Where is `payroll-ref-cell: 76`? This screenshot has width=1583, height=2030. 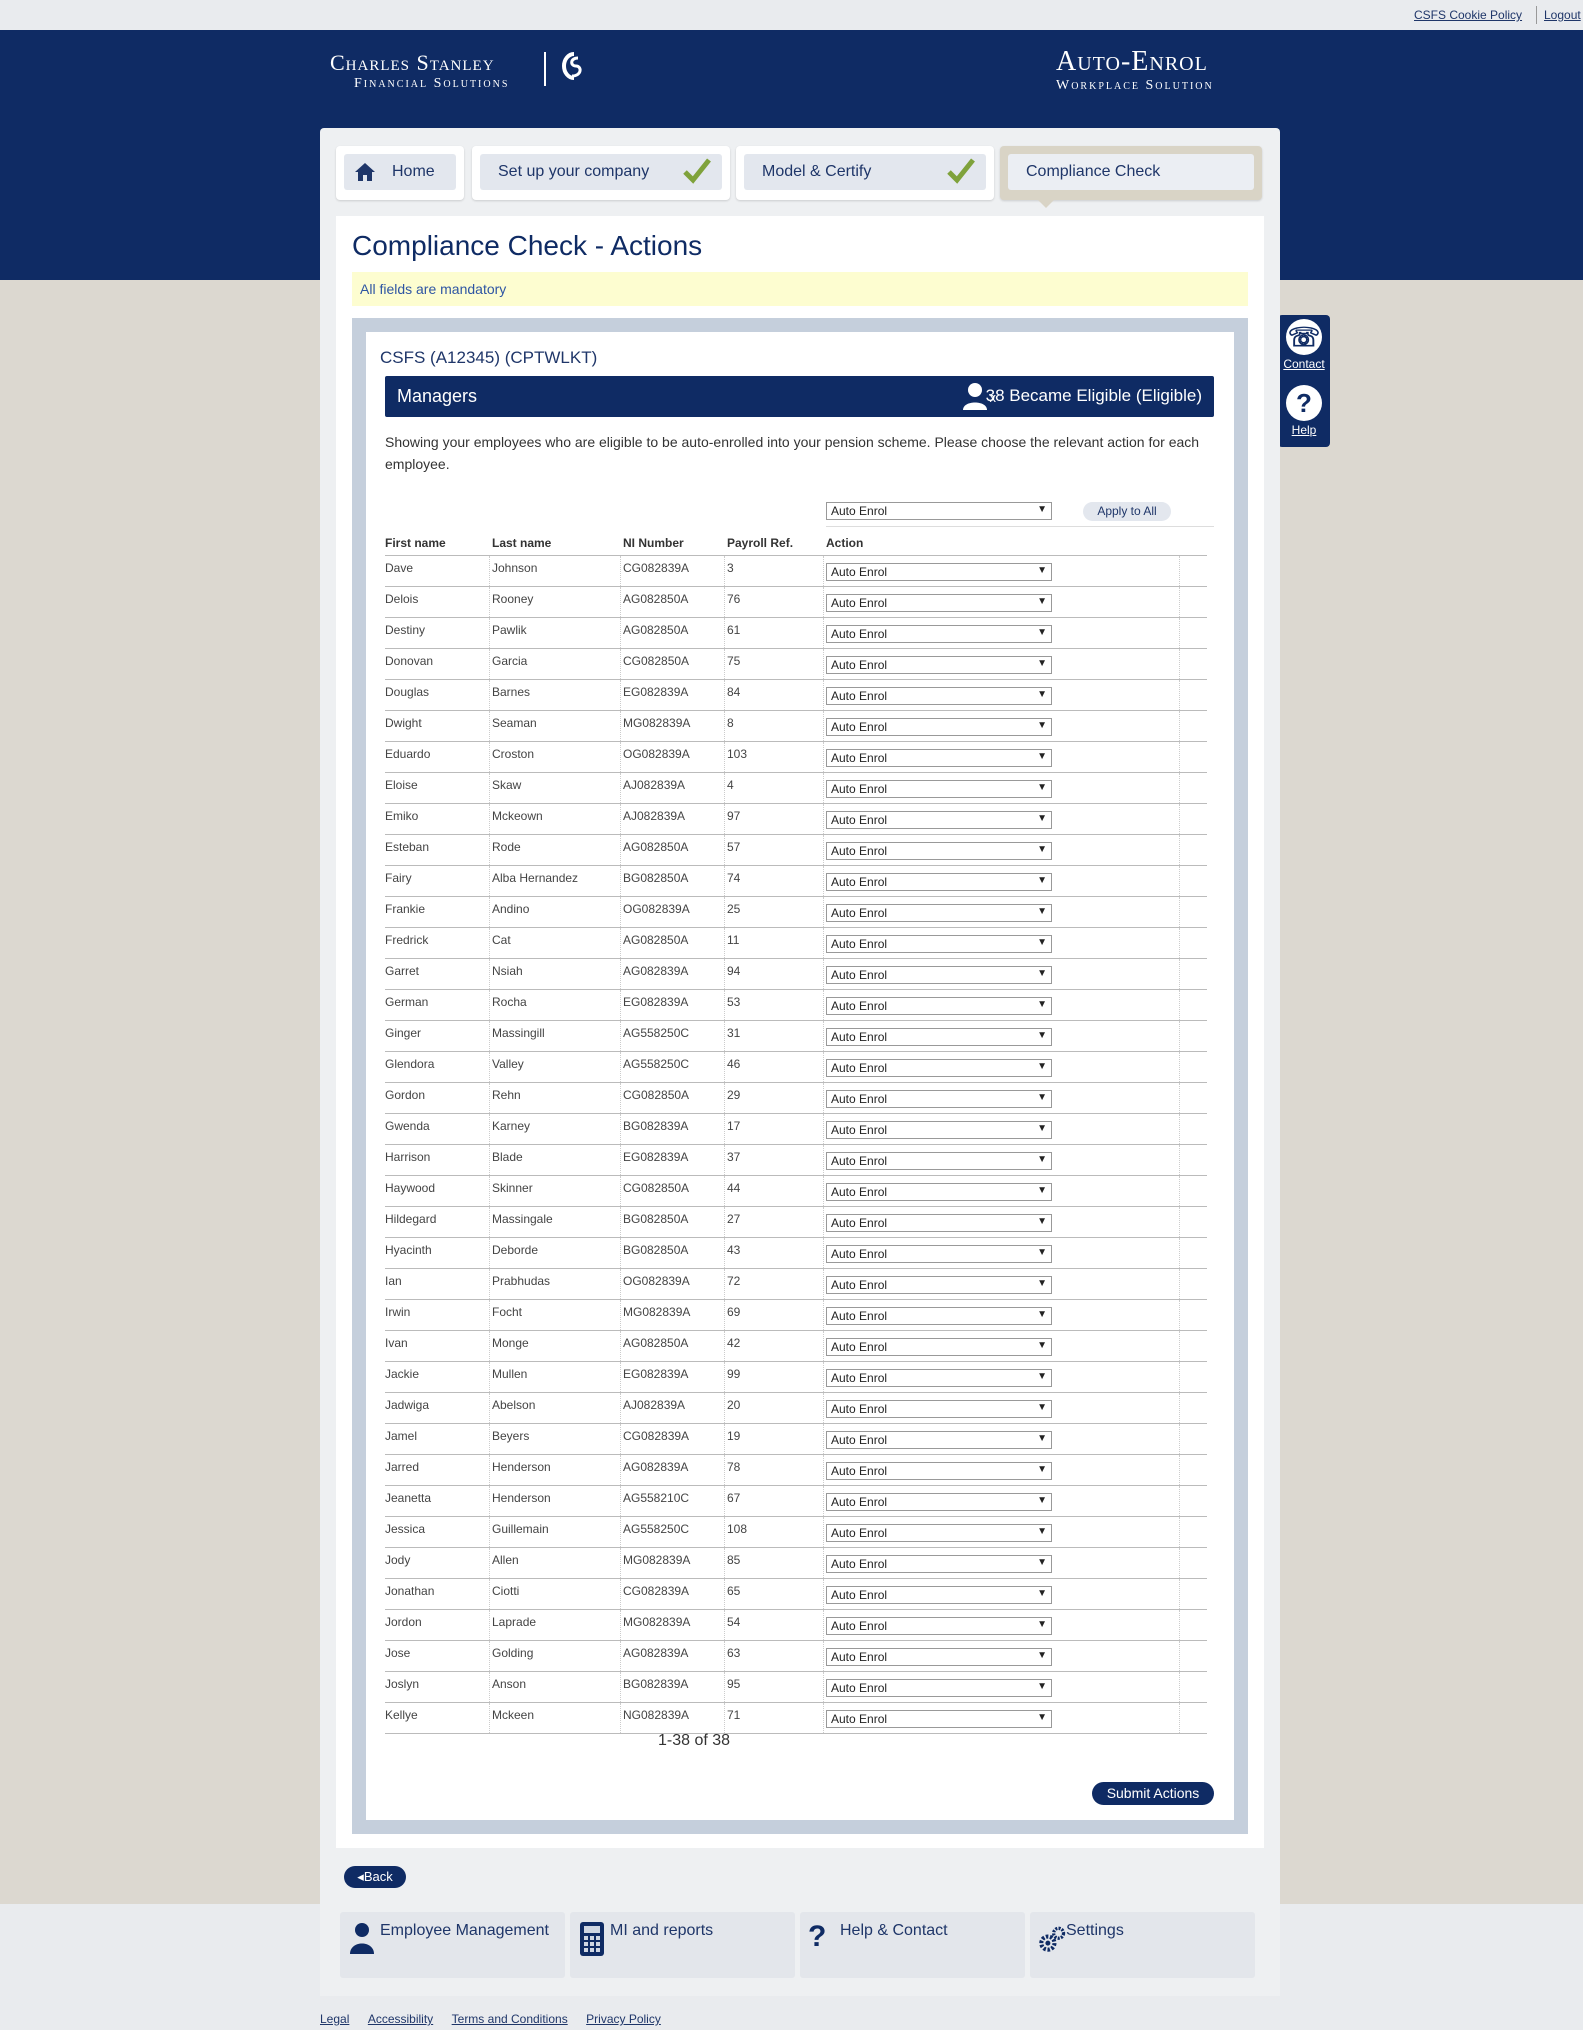
payroll-ref-cell: 76 is located at coordinates (734, 599).